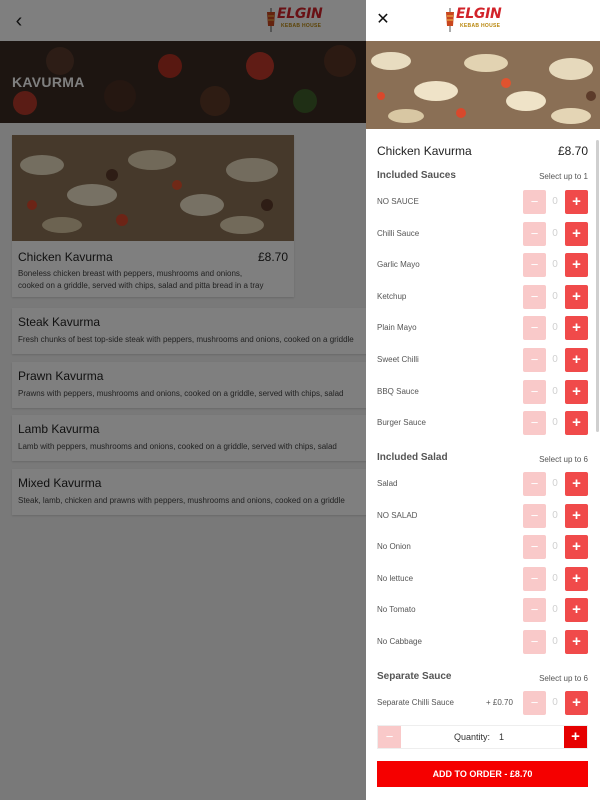 Image resolution: width=600 pixels, height=800 pixels. What do you see at coordinates (483, 265) in the screenshot?
I see `option-row: Garlic Mayo − 0 +` at bounding box center [483, 265].